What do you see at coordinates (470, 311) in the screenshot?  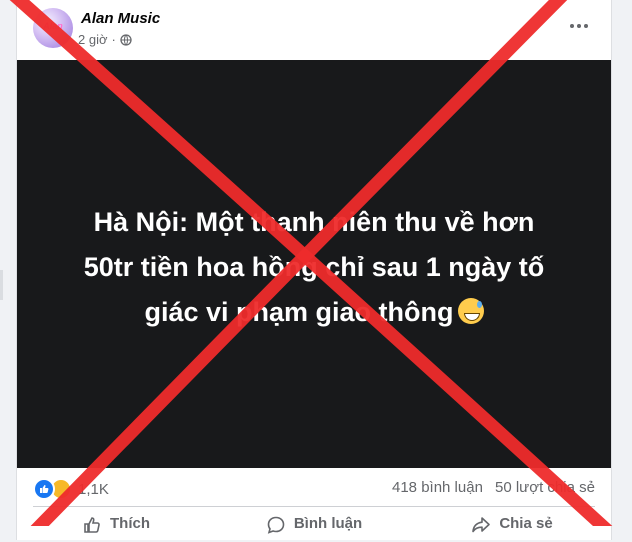 I see `grinning-face-with-sweat-emoji` at bounding box center [470, 311].